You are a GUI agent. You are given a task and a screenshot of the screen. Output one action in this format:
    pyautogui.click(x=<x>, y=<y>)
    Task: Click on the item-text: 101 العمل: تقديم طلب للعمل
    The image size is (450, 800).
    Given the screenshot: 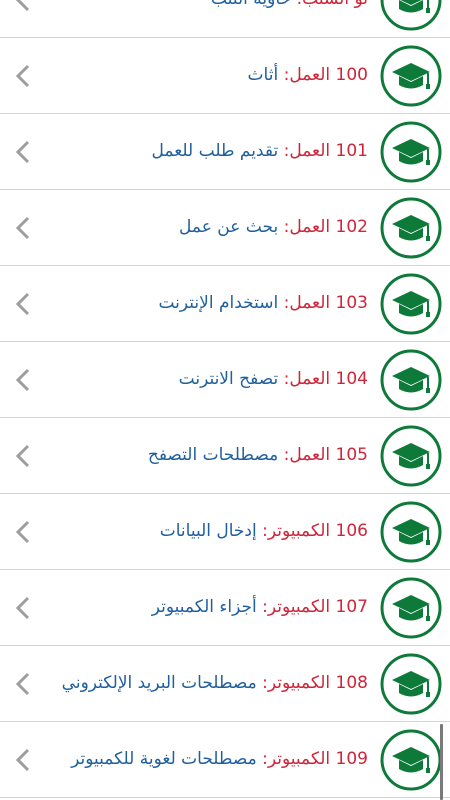 What is the action you would take?
    pyautogui.click(x=203, y=151)
    